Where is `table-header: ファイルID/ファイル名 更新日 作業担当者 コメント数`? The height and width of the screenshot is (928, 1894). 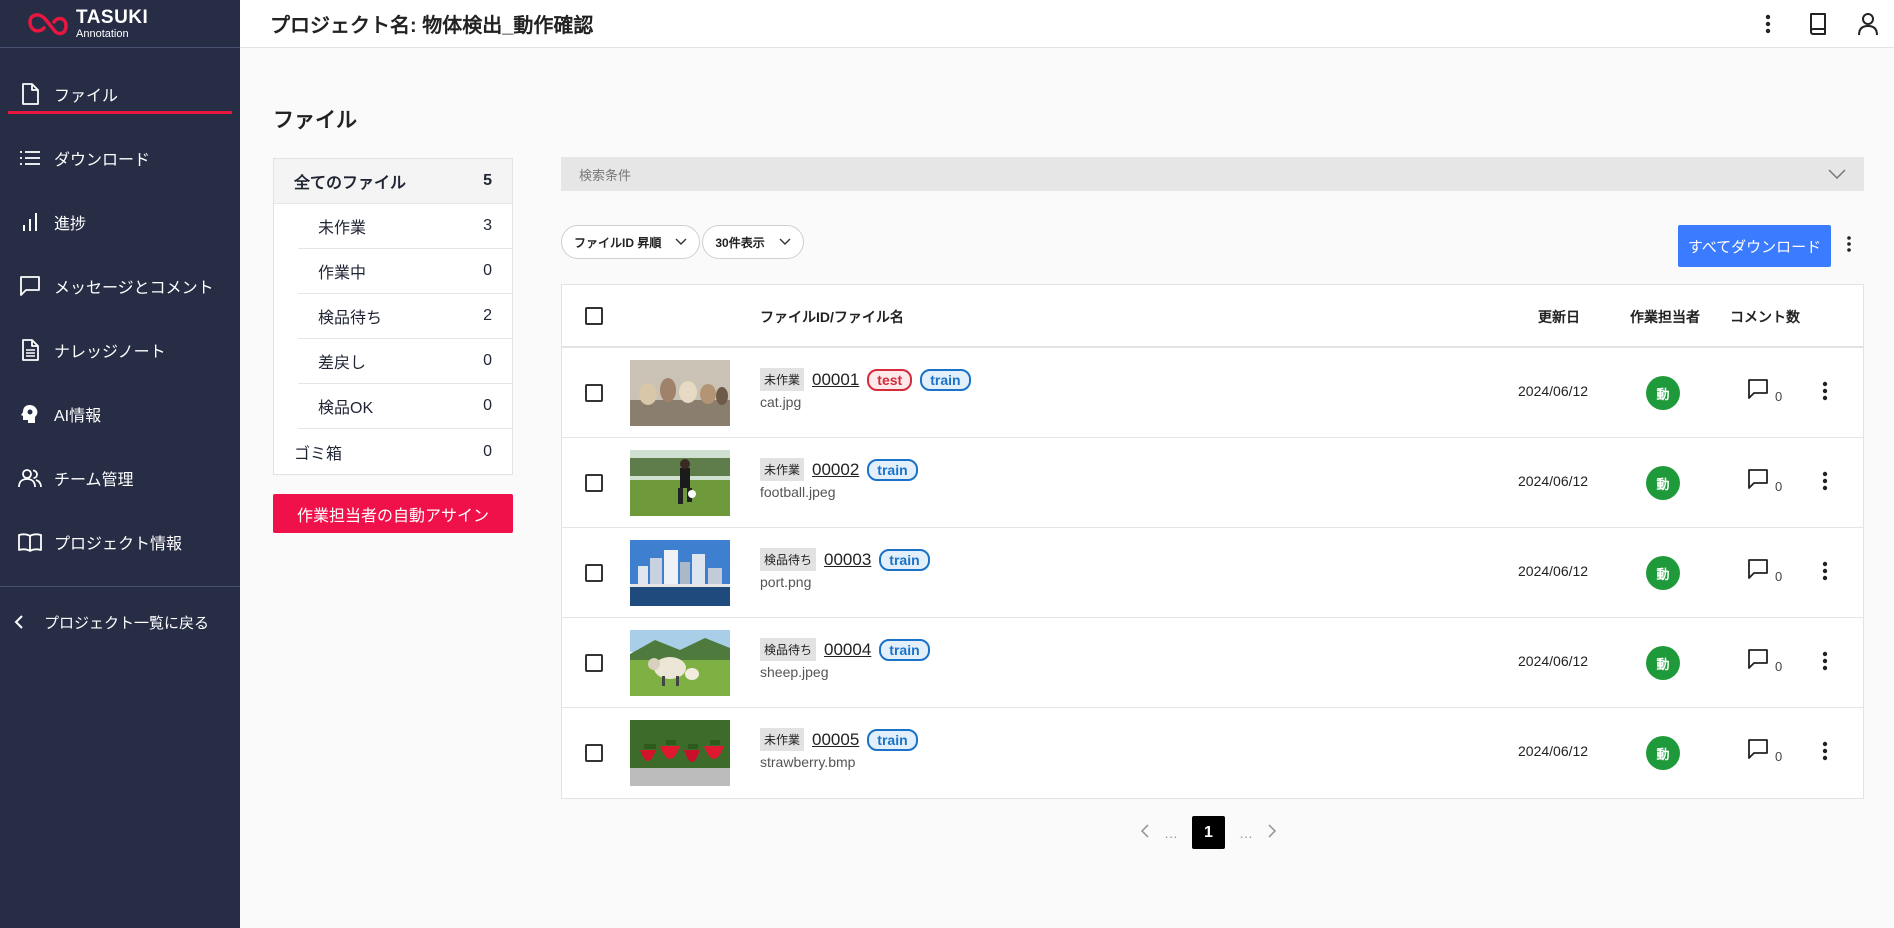
table-header: ファイルID/ファイル名 更新日 作業担当者 コメント数 is located at coordinates (1212, 316).